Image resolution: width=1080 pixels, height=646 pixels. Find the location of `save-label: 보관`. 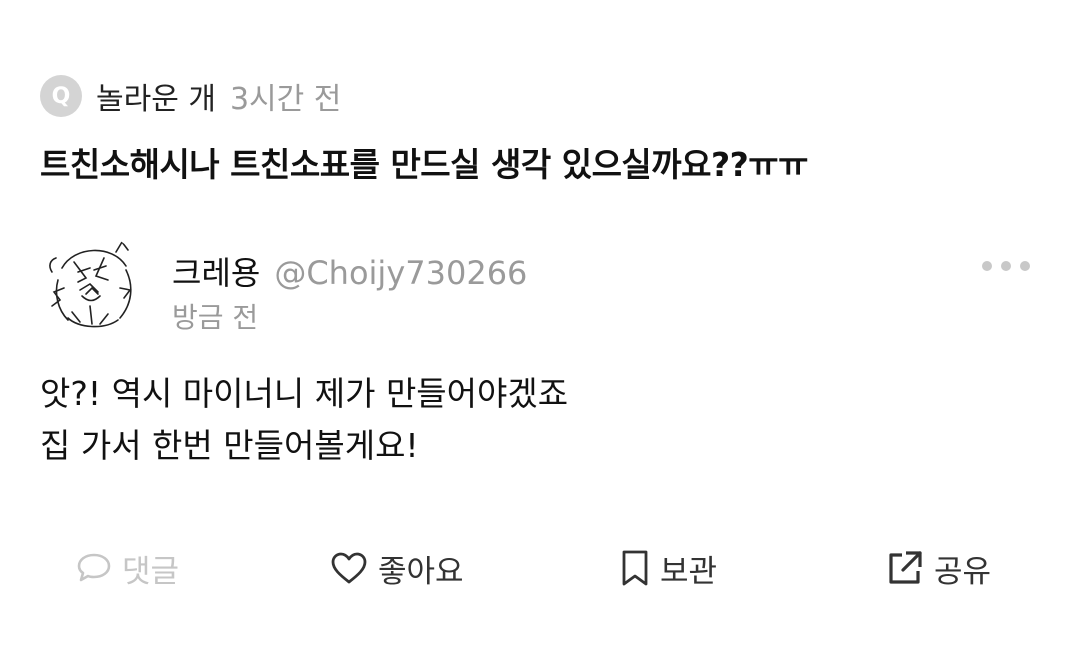

save-label: 보관 is located at coordinates (689, 571).